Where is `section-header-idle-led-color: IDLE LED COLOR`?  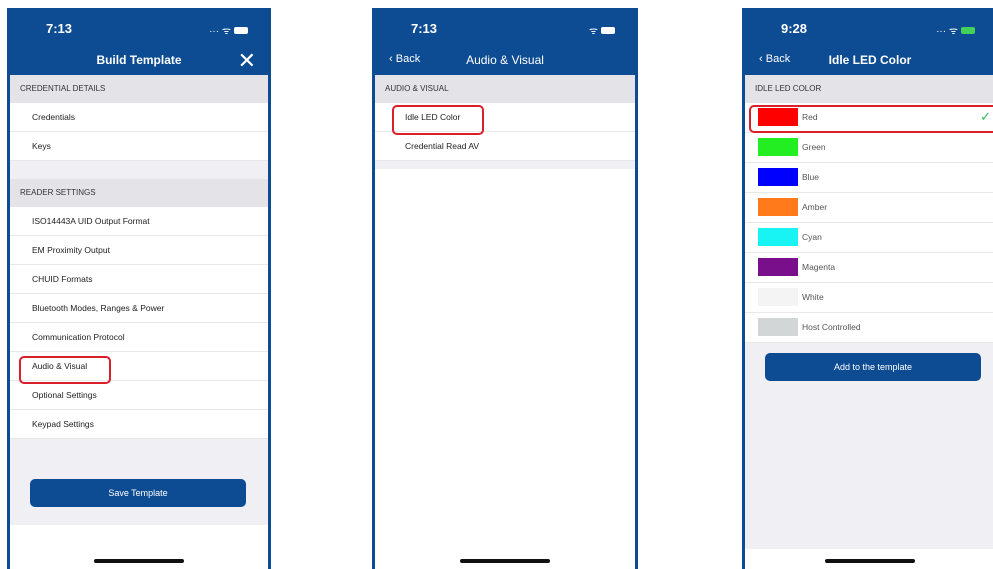
section-header-idle-led-color: IDLE LED COLOR is located at coordinates (869, 89).